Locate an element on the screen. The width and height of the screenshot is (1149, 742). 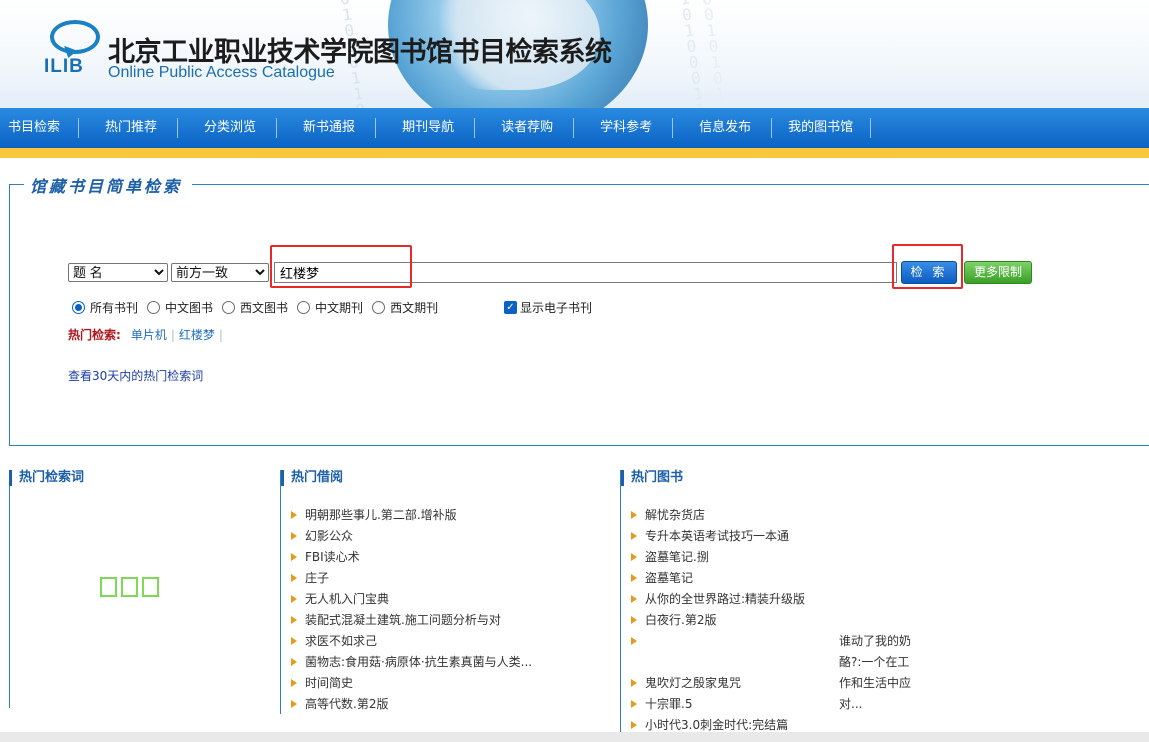
logo-text: ILIB is located at coordinates (64, 66).